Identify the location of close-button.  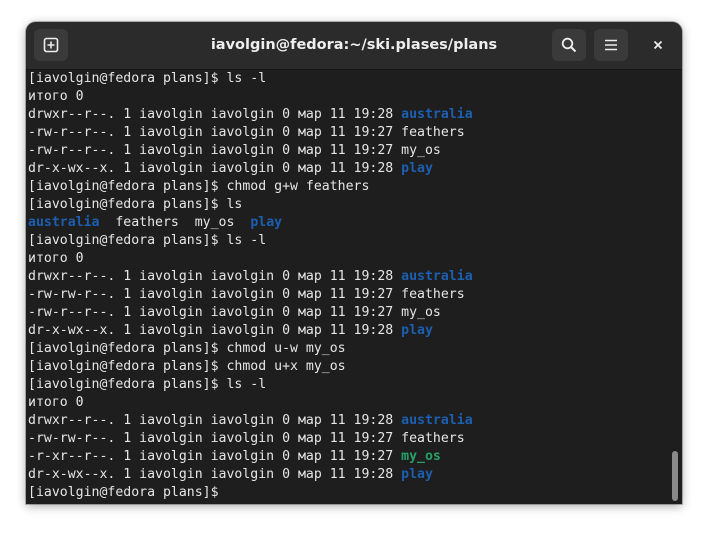
(658, 45).